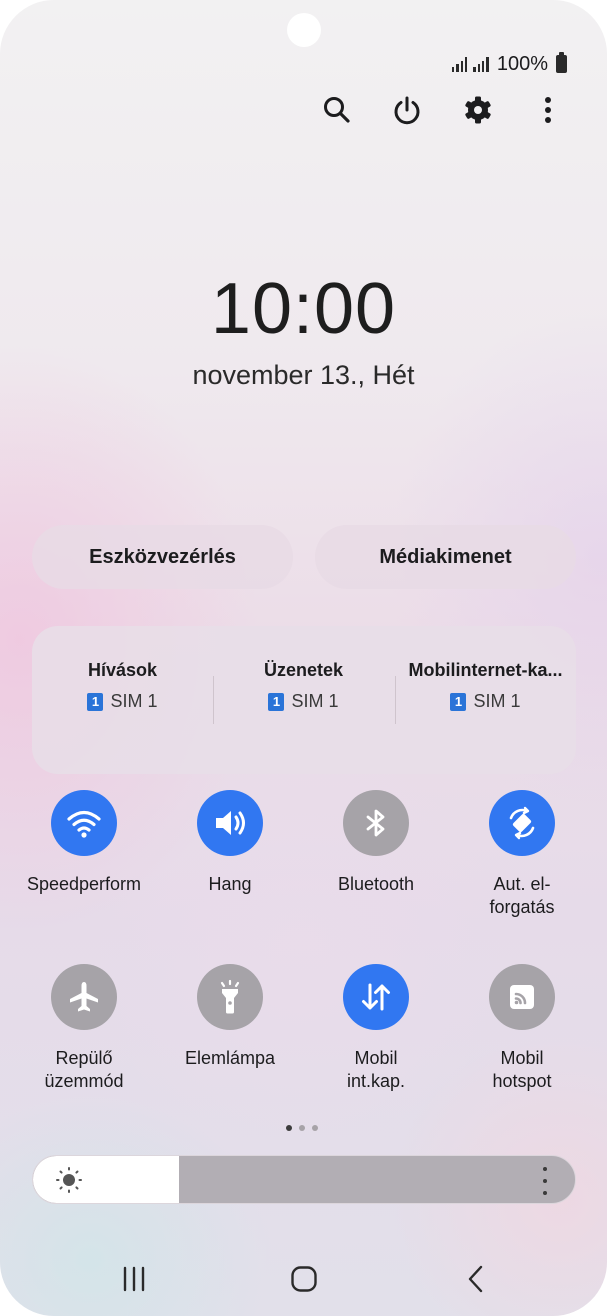 Image resolution: width=607 pixels, height=1316 pixels. What do you see at coordinates (522, 1069) in the screenshot?
I see `tile-label: Mobil hotspot` at bounding box center [522, 1069].